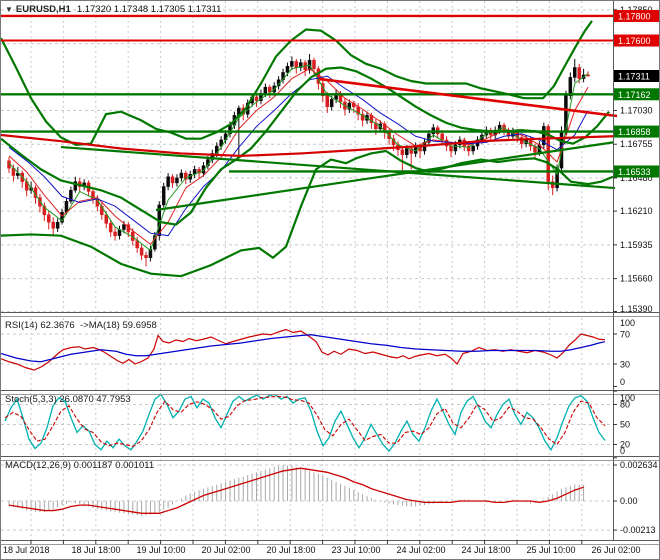 The width and height of the screenshot is (660, 560). What do you see at coordinates (638, 530) in the screenshot?
I see `indicator-tick-label: -0.00213` at bounding box center [638, 530].